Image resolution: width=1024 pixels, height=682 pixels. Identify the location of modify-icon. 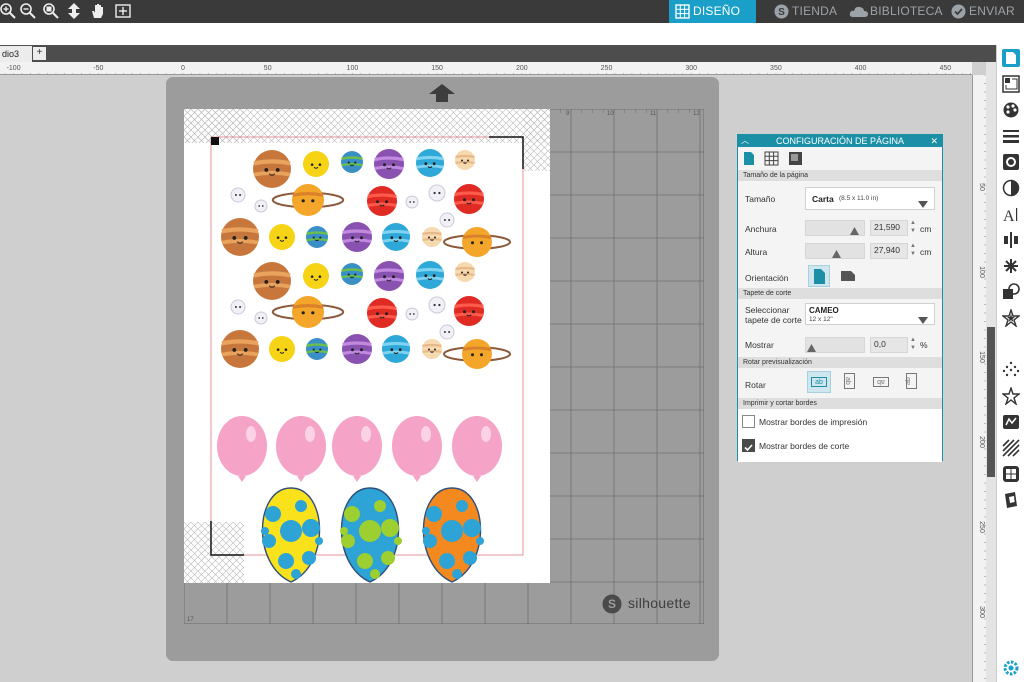
(1011, 292).